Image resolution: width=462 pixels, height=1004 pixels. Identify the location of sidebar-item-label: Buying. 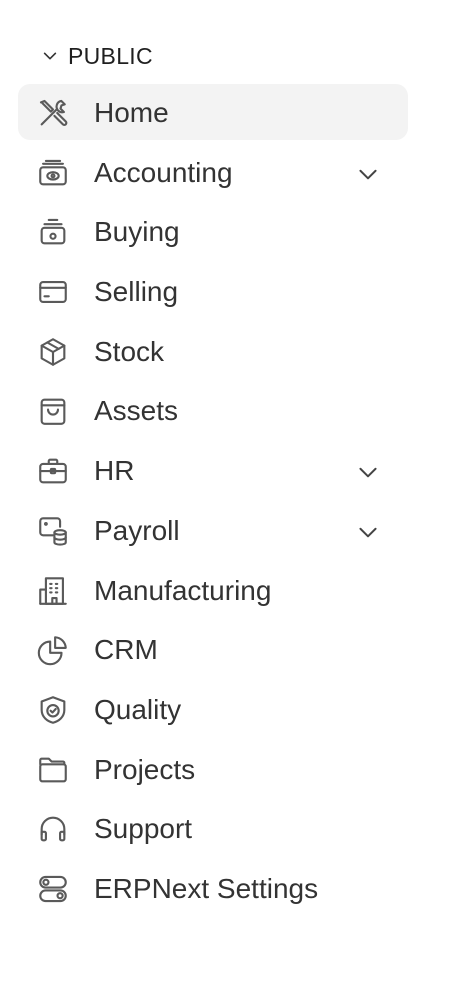
(137, 232).